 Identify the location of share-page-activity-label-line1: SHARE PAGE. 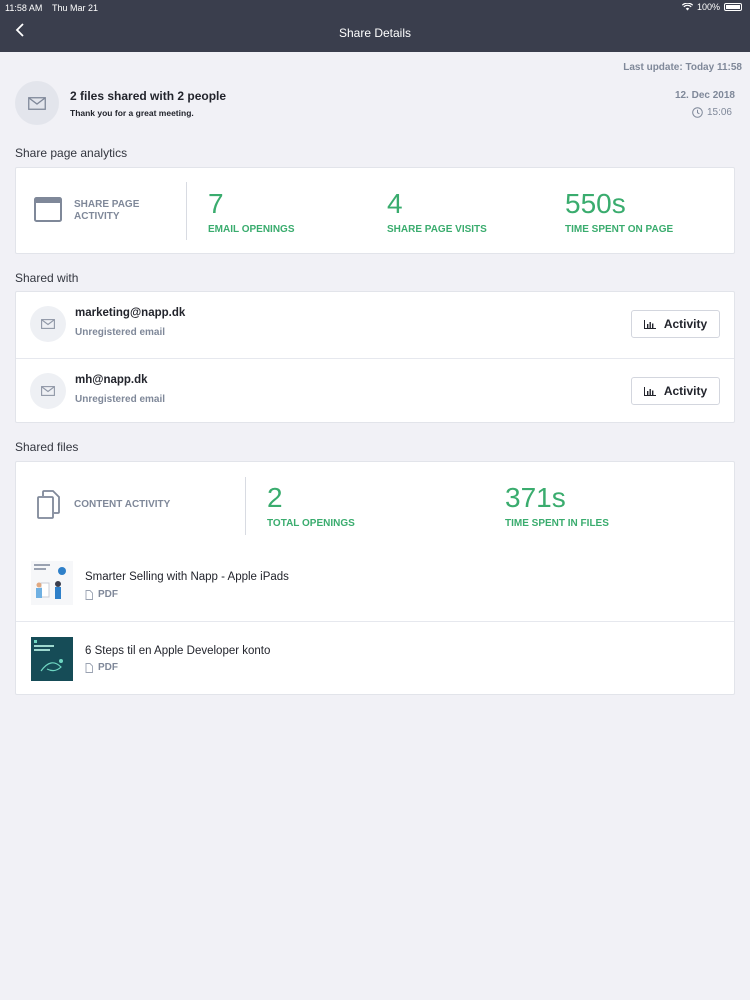
(107, 204).